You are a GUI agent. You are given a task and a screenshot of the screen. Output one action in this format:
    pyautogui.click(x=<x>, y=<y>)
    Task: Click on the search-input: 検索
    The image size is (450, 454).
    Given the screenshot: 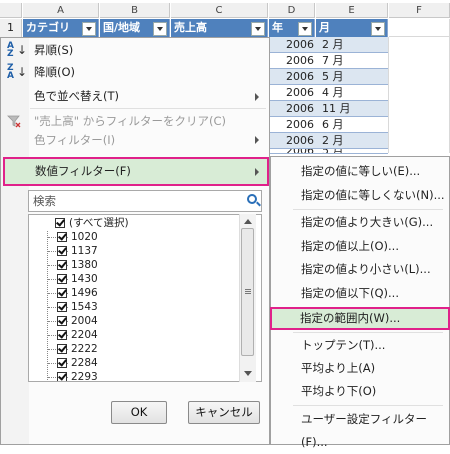 What is the action you would take?
    pyautogui.click(x=145, y=201)
    